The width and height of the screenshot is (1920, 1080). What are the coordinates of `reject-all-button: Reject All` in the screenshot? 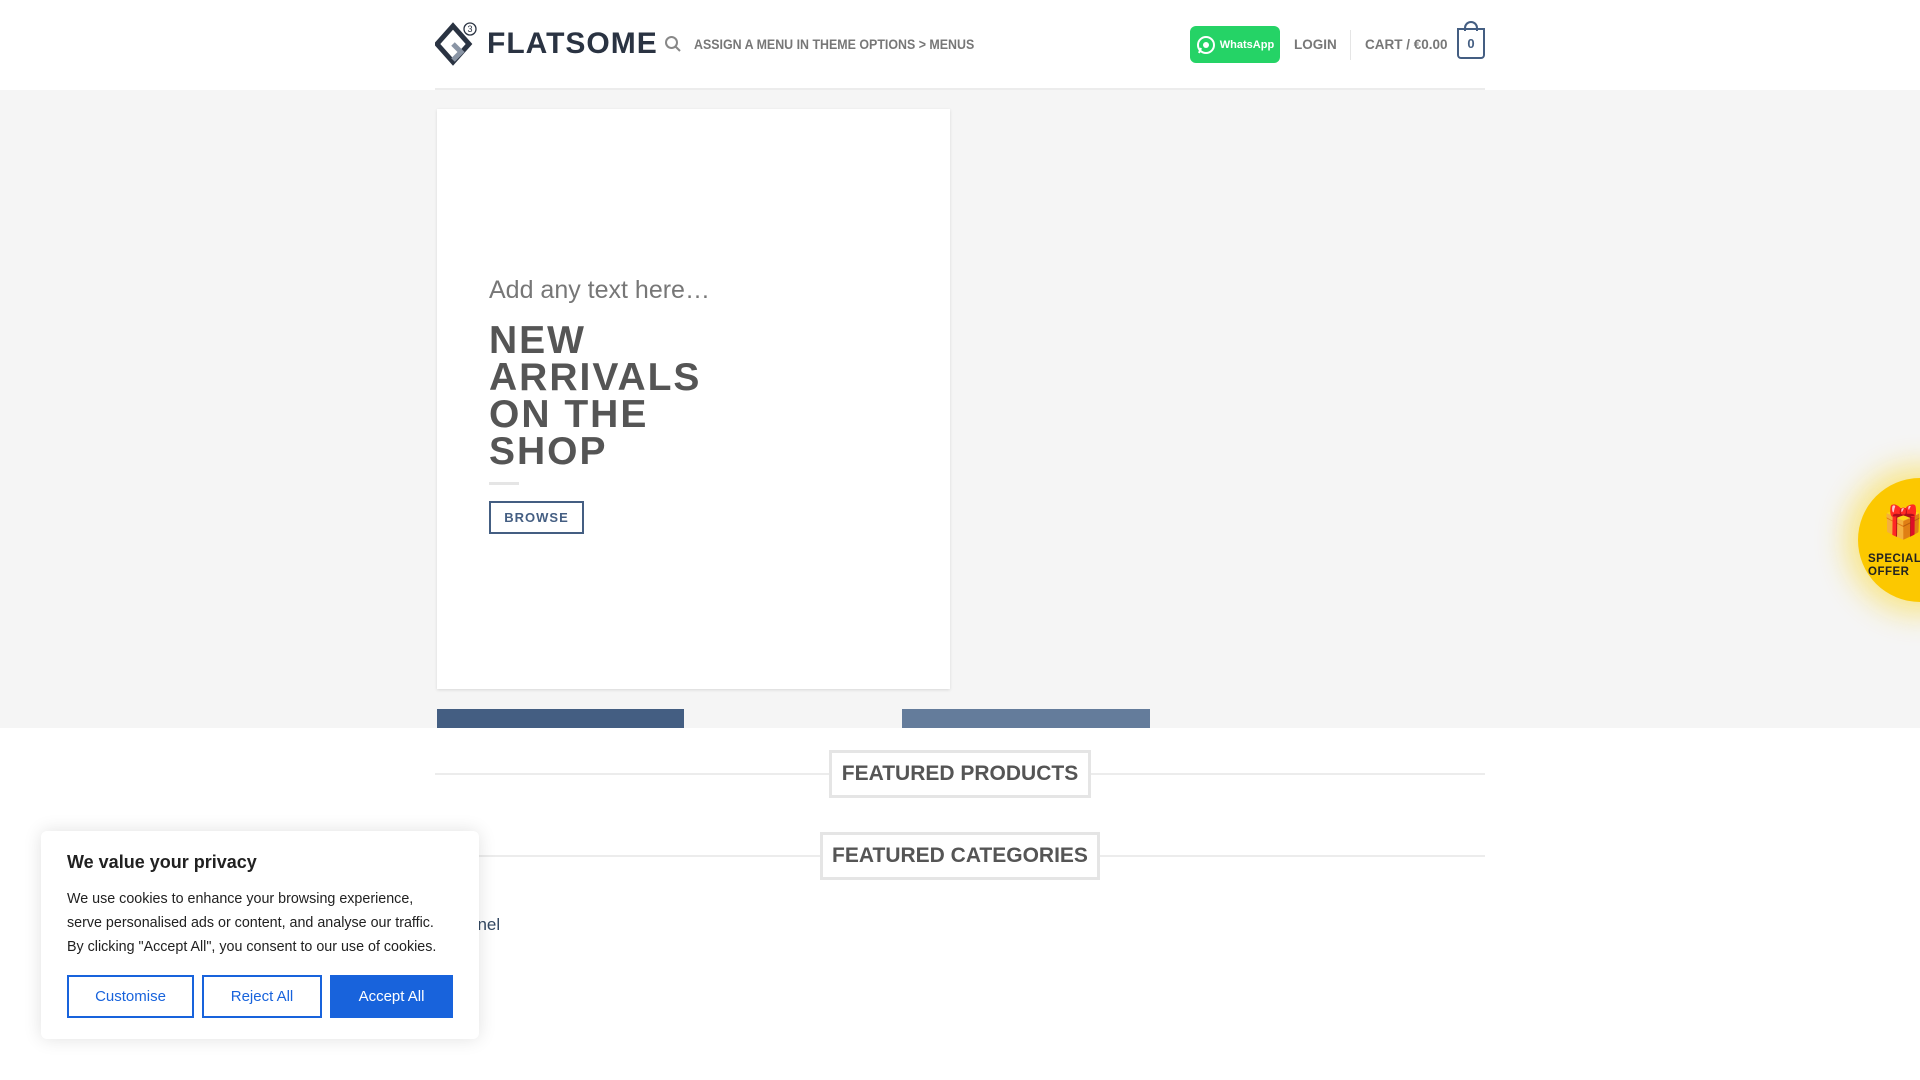 It's located at (262, 996).